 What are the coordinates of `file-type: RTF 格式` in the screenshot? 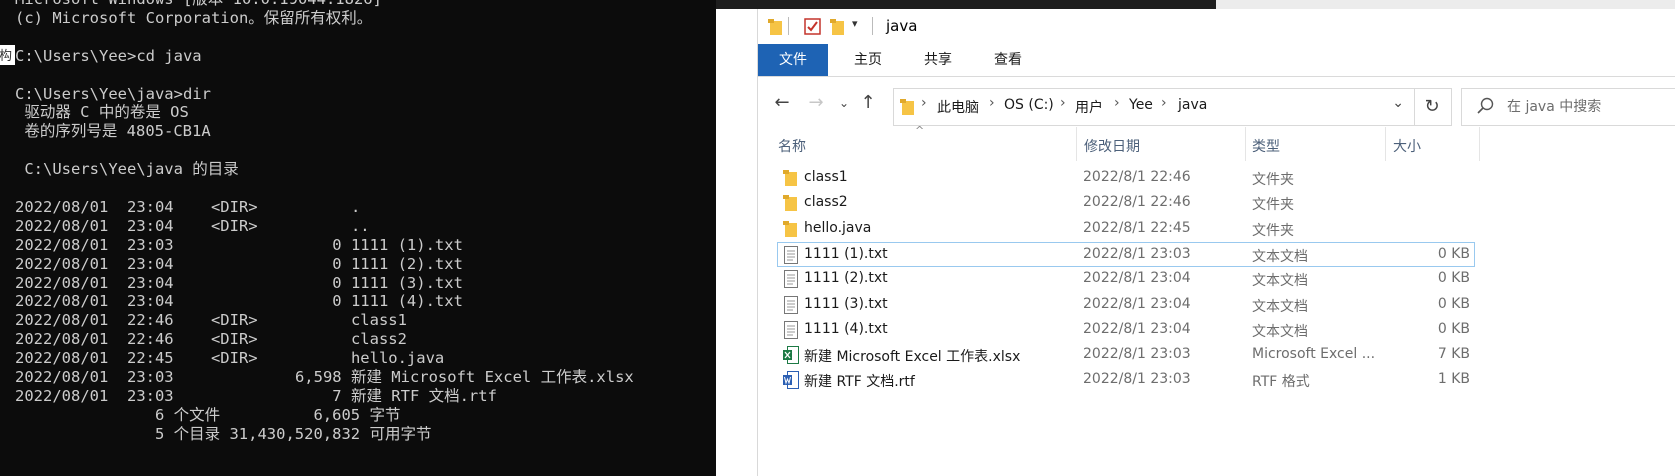 It's located at (1281, 382).